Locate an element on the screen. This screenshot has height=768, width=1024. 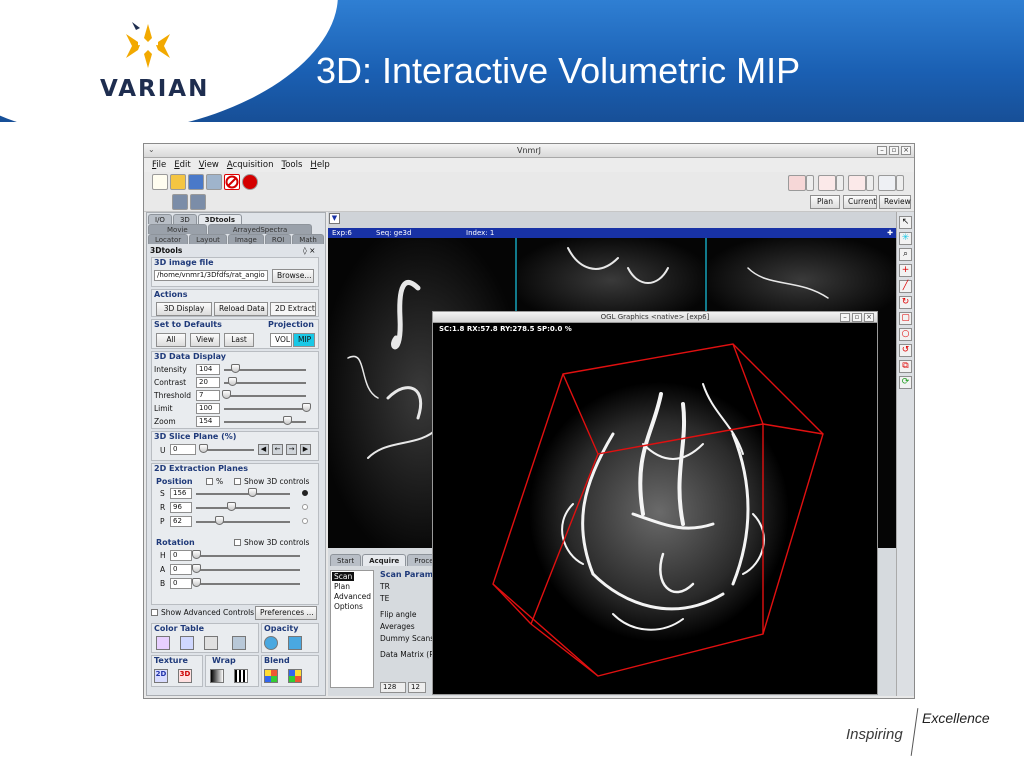
acquire-list-item: Options is located at coordinates (348, 606).